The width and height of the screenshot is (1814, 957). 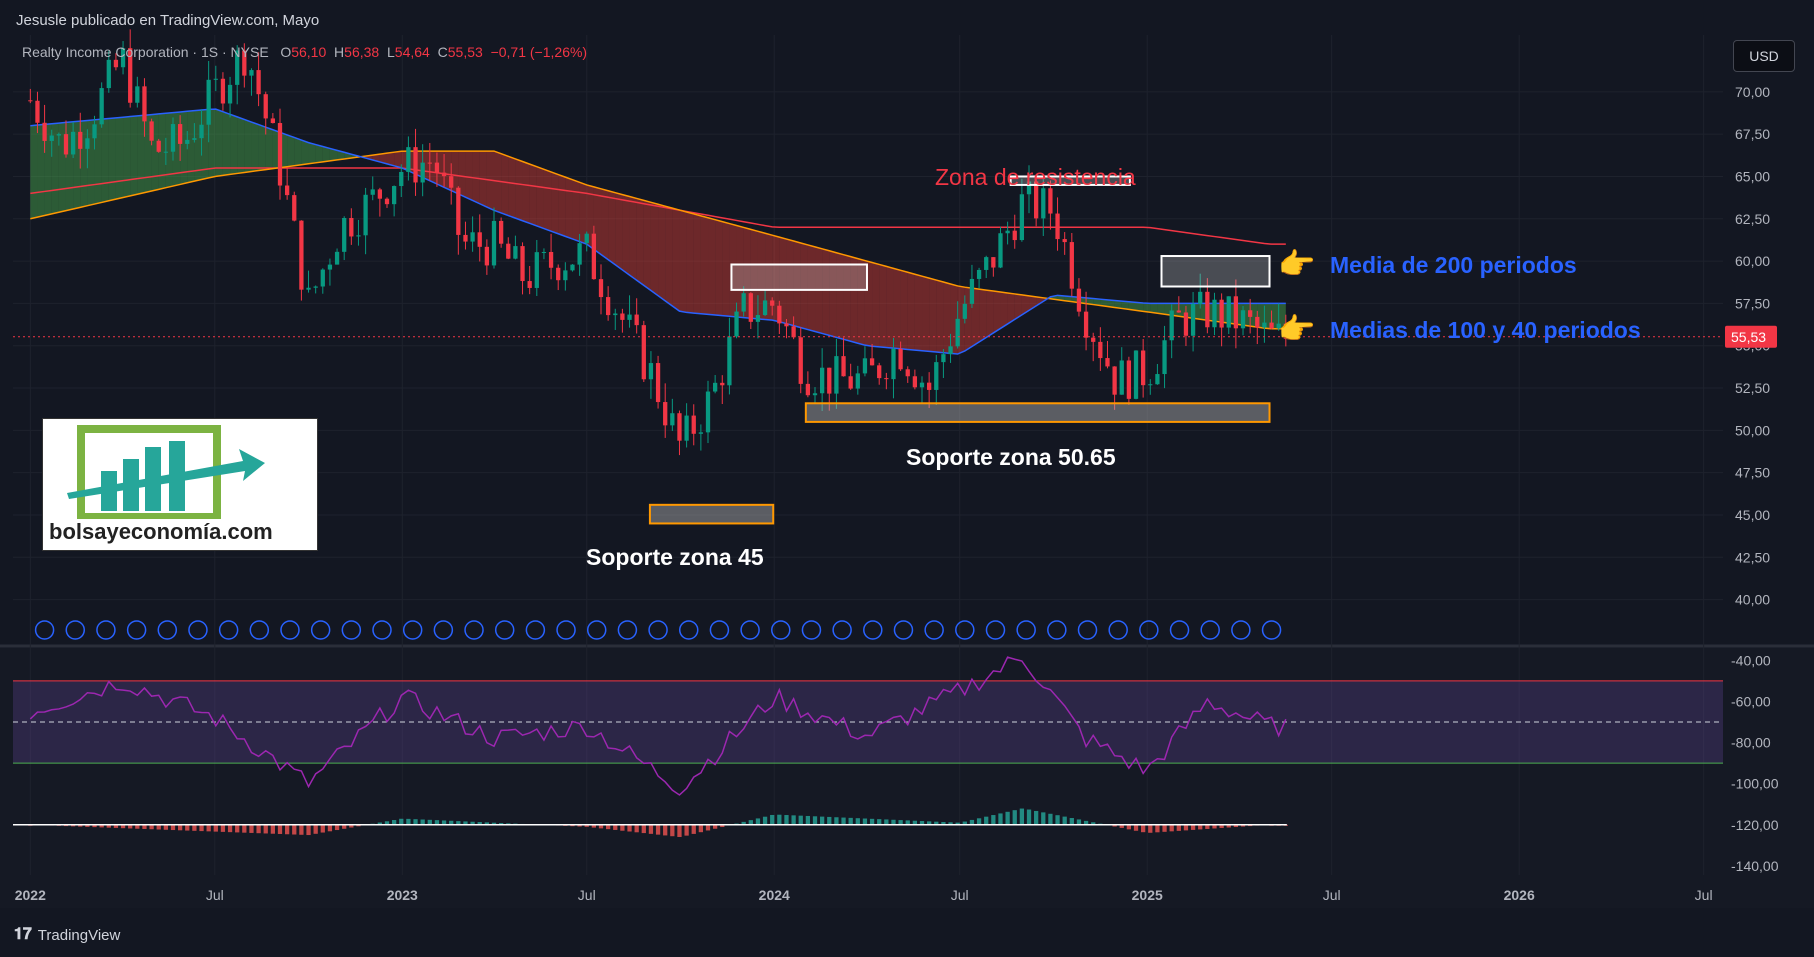 What do you see at coordinates (339, 52) in the screenshot?
I see `high-label: H` at bounding box center [339, 52].